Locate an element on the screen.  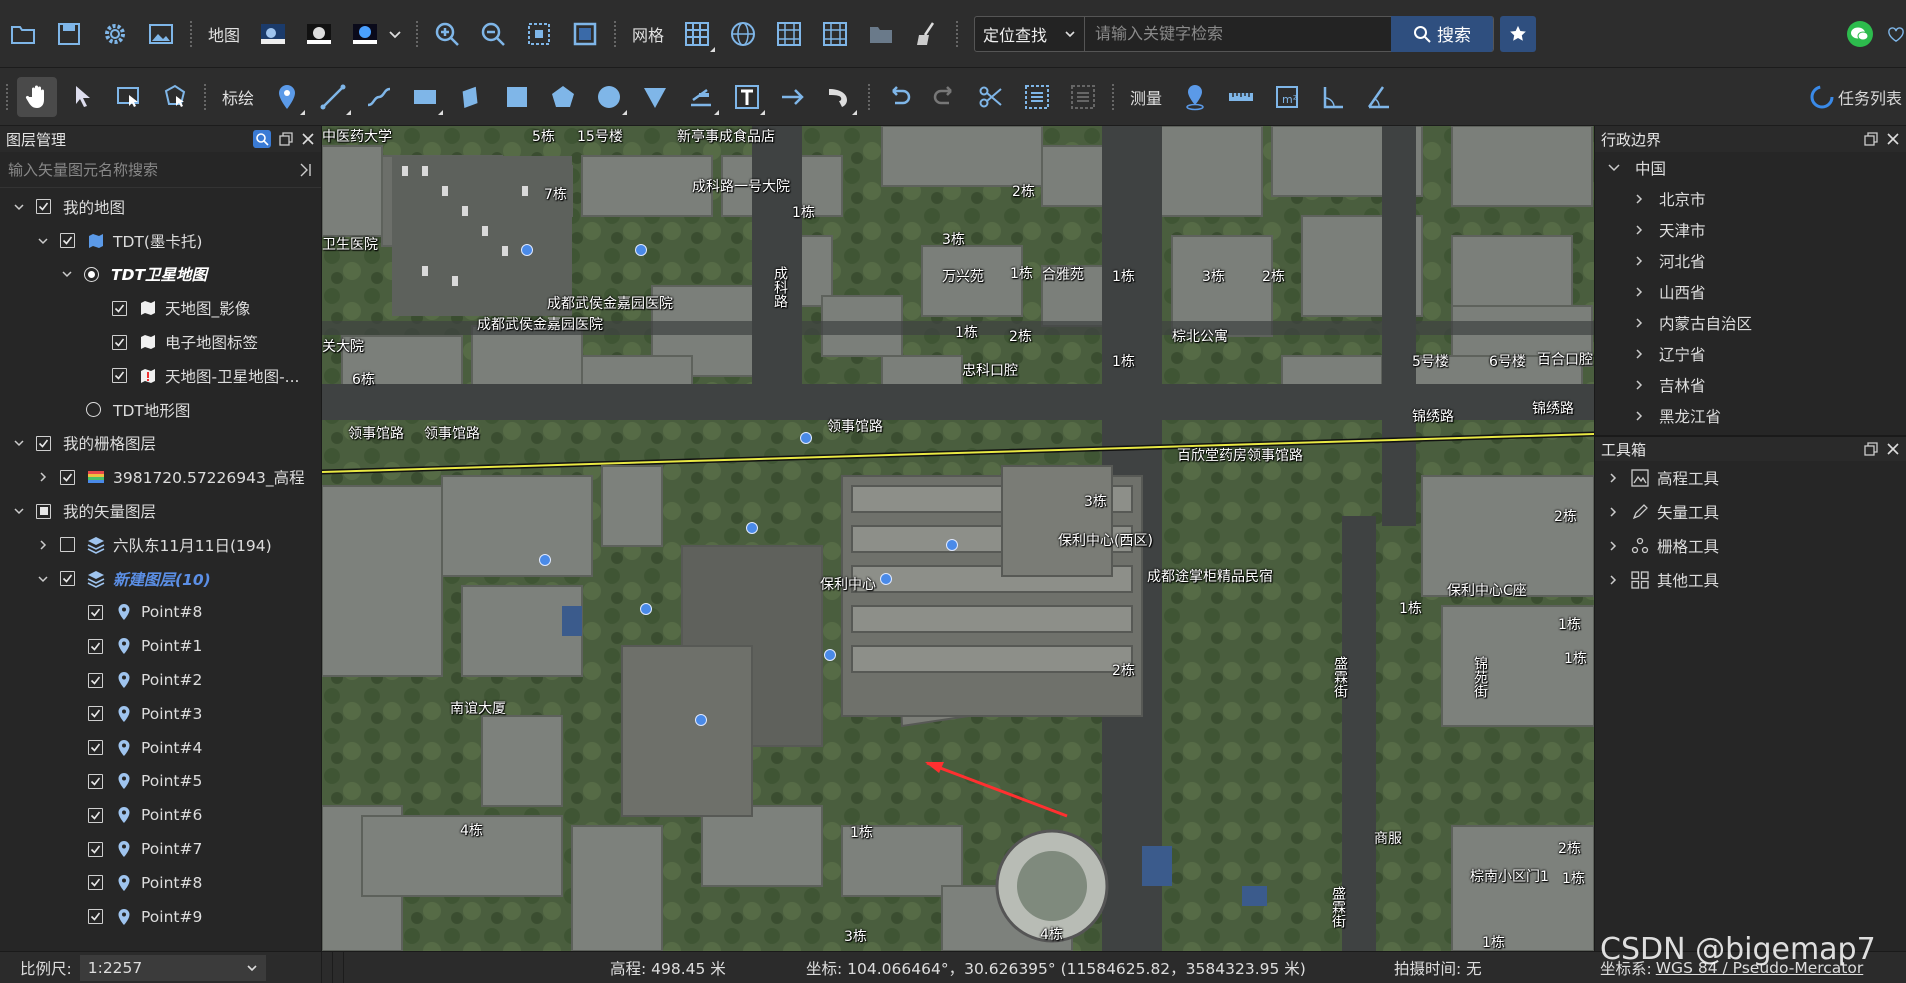
layer-tree-item: Point#9 is located at coordinates (160, 917).